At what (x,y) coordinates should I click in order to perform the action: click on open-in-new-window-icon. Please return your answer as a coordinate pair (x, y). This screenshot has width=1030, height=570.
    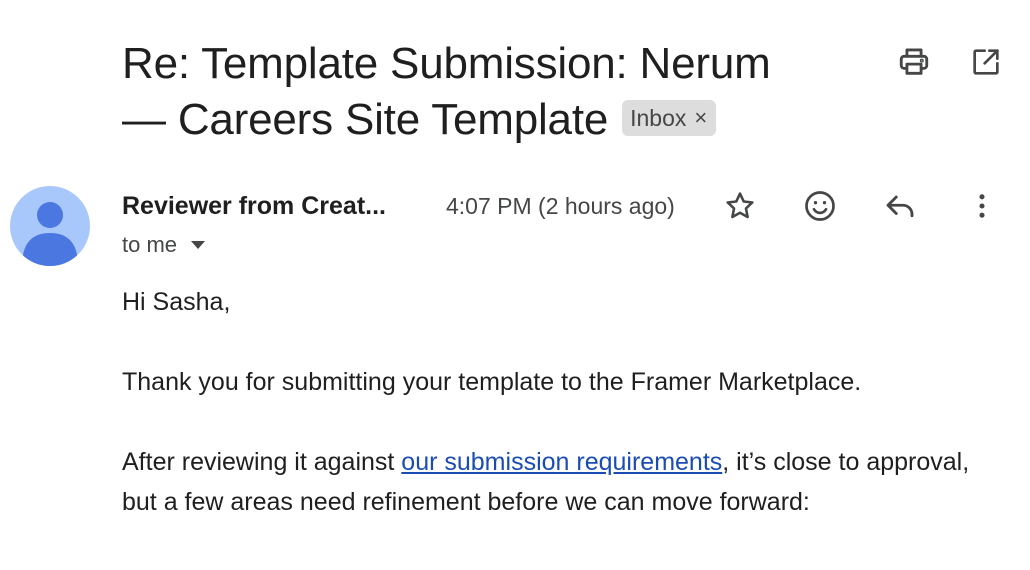
    Looking at the image, I should click on (986, 62).